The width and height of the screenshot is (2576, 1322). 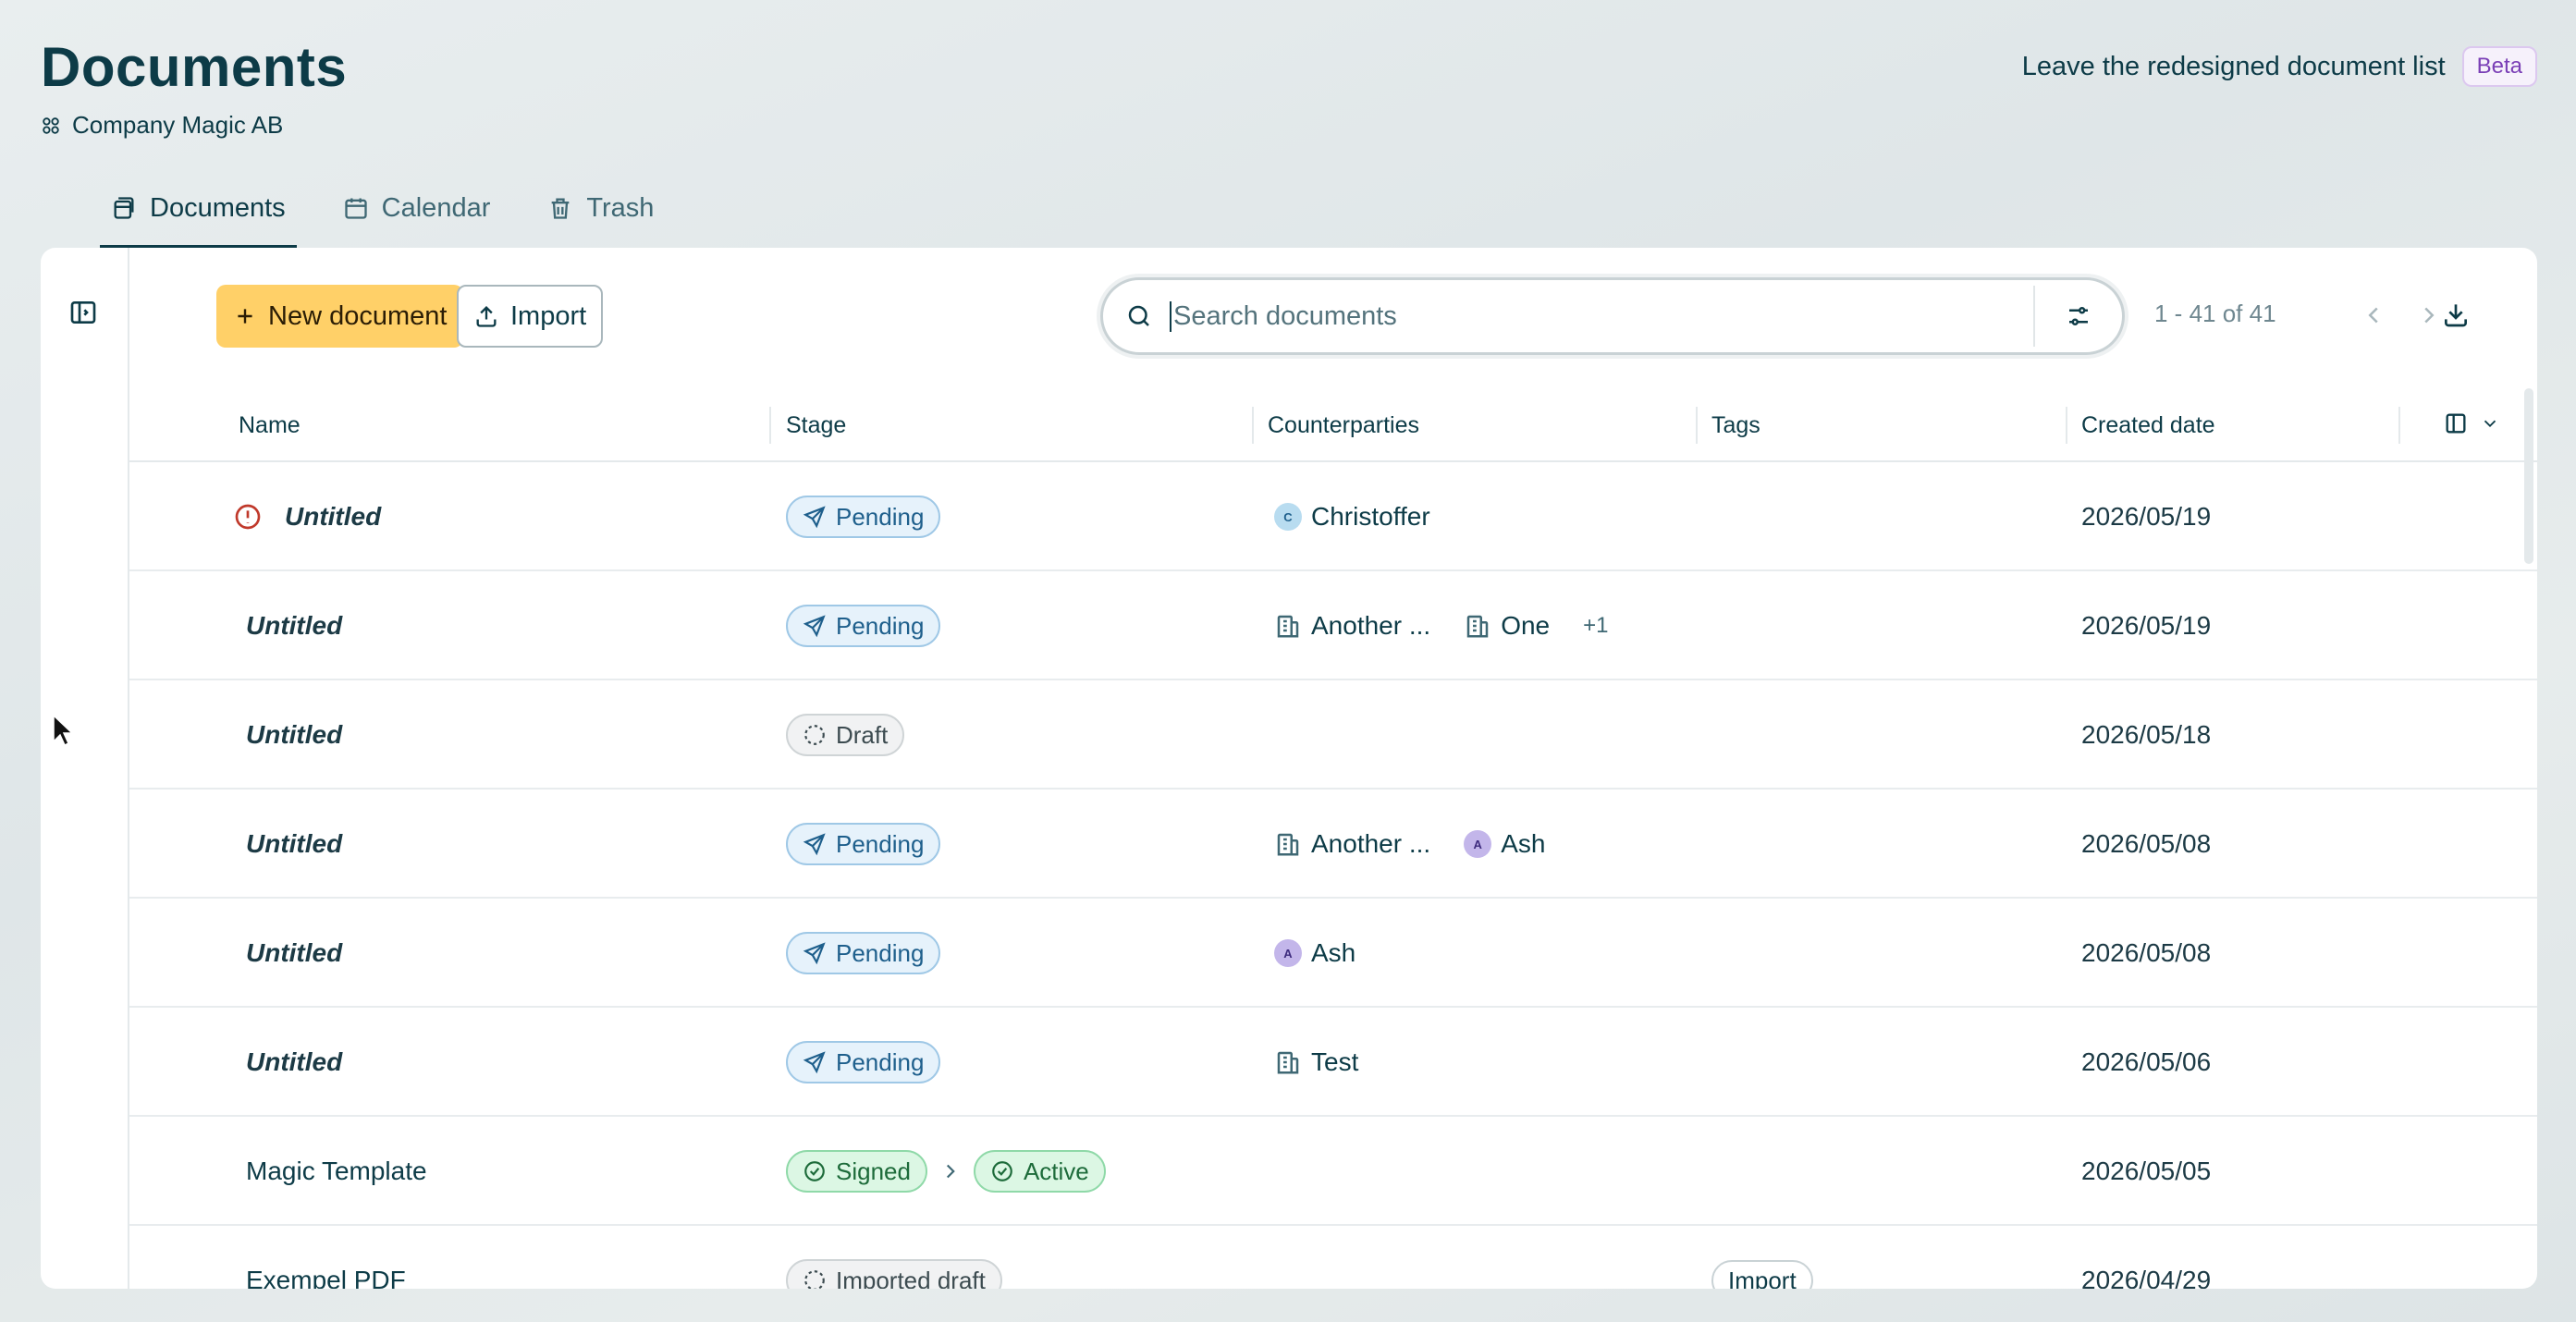 What do you see at coordinates (2490, 424) in the screenshot?
I see `chevron-down-icon` at bounding box center [2490, 424].